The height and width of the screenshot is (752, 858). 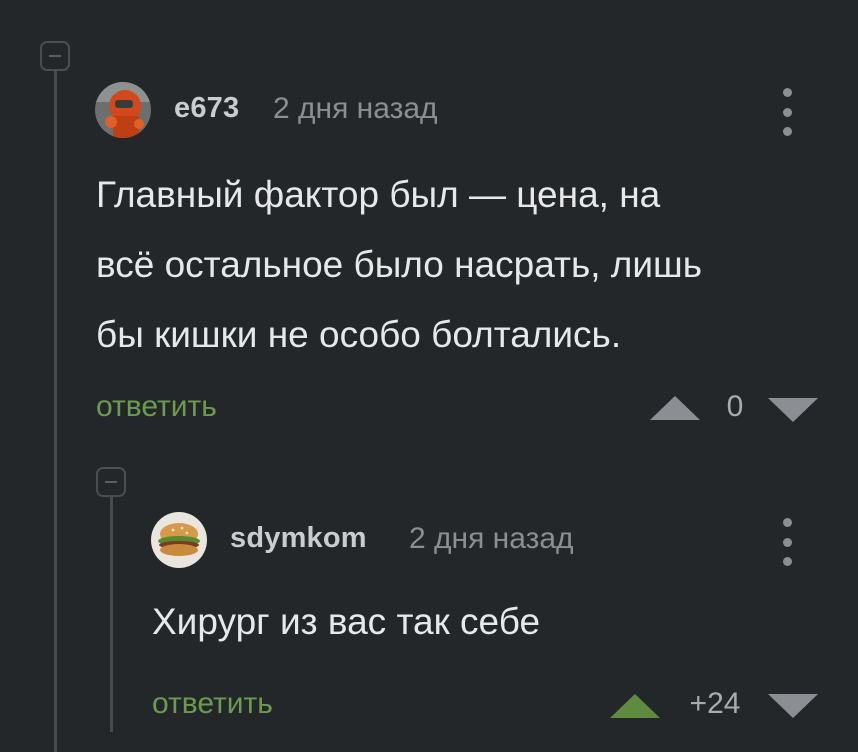 I want to click on burger-avatar-icon, so click(x=179, y=540).